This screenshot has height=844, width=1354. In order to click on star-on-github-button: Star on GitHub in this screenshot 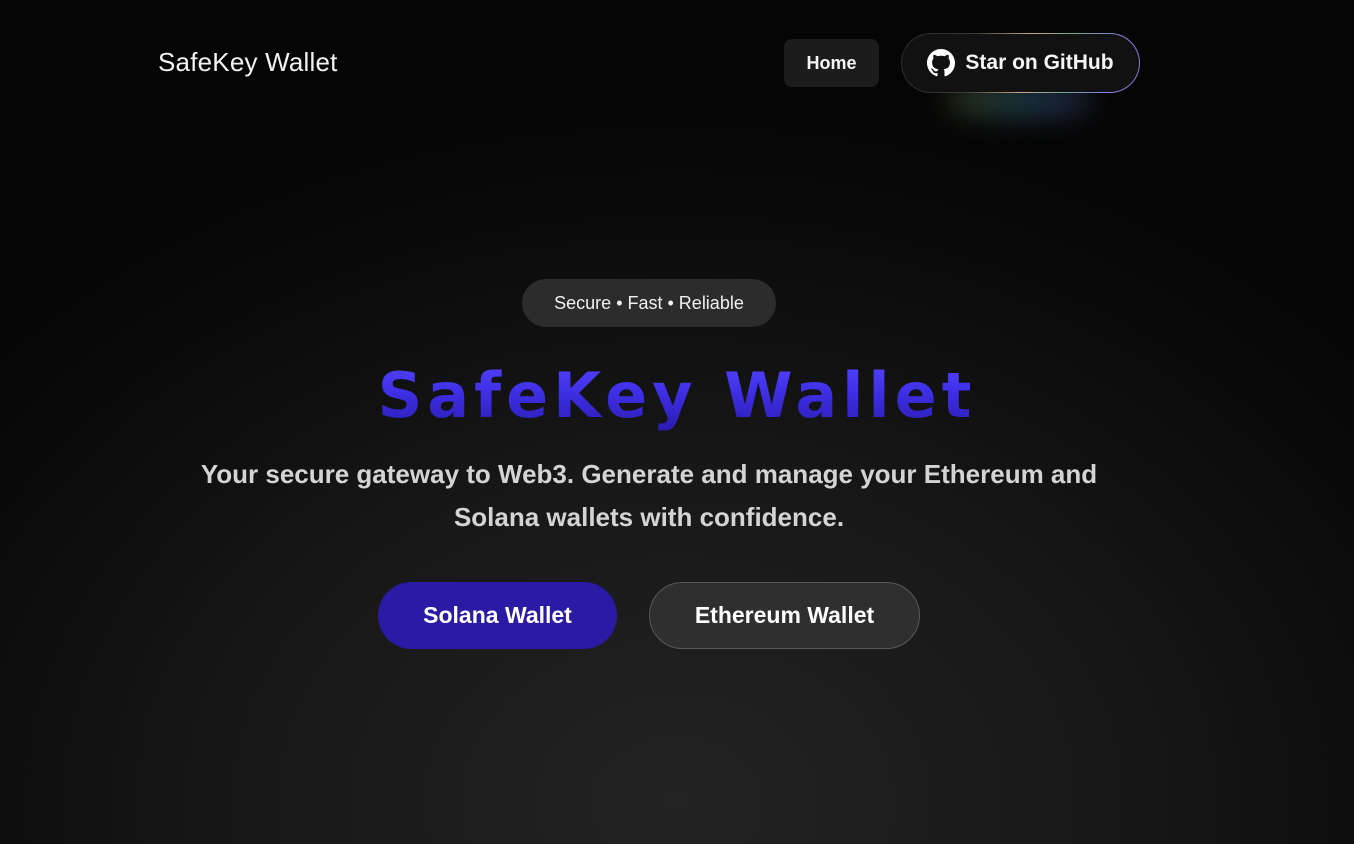, I will do `click(1020, 63)`.